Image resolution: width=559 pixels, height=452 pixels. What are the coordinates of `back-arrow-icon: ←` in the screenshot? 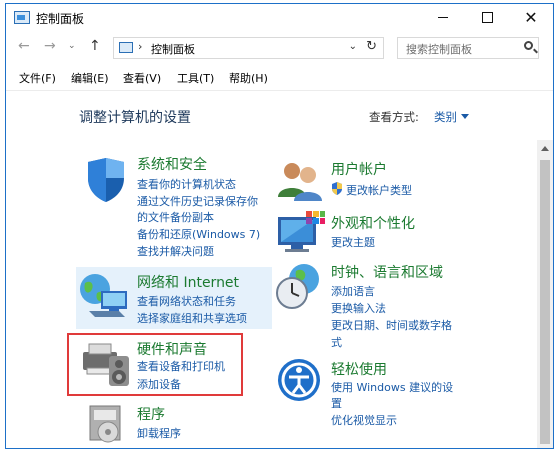 It's located at (24, 46).